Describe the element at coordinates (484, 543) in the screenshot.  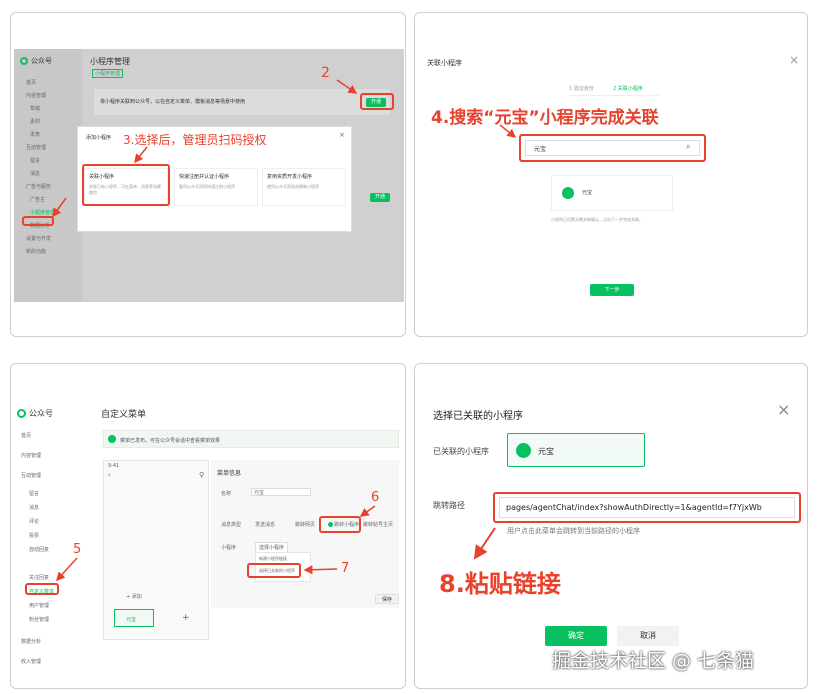
I see `arrow` at that location.